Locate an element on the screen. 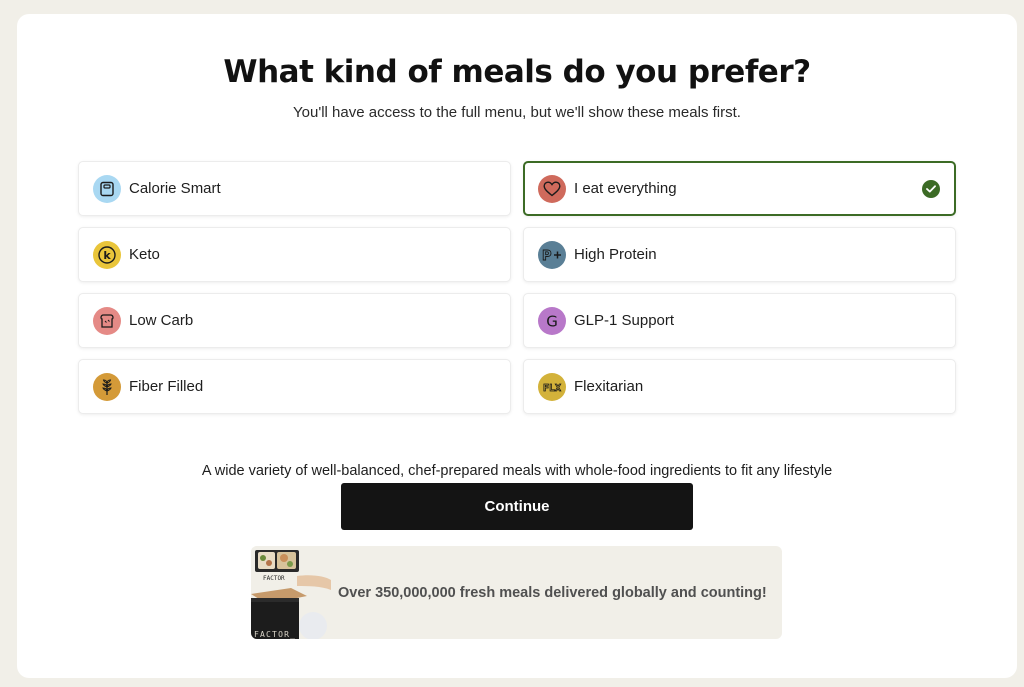 Image resolution: width=1024 pixels, height=687 pixels. protein-plus-icon: P is located at coordinates (552, 254).